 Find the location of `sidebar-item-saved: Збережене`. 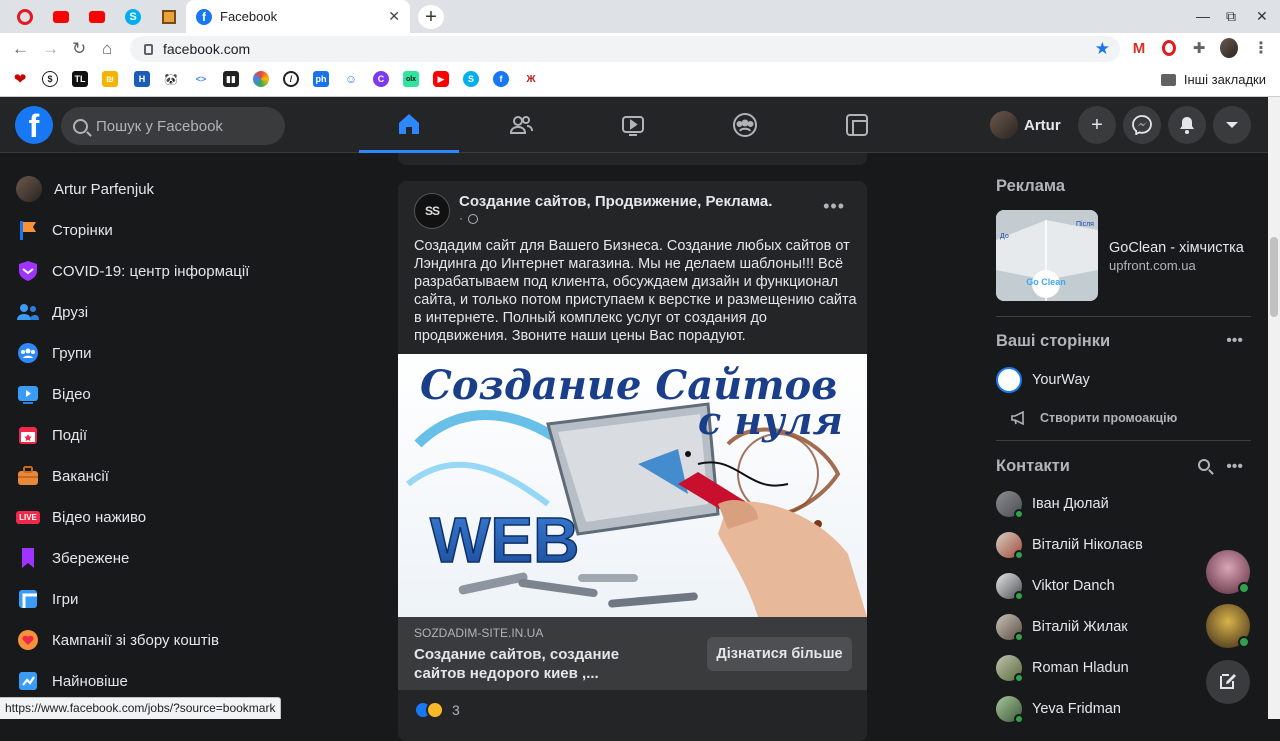

sidebar-item-saved: Збережене is located at coordinates (148, 558).